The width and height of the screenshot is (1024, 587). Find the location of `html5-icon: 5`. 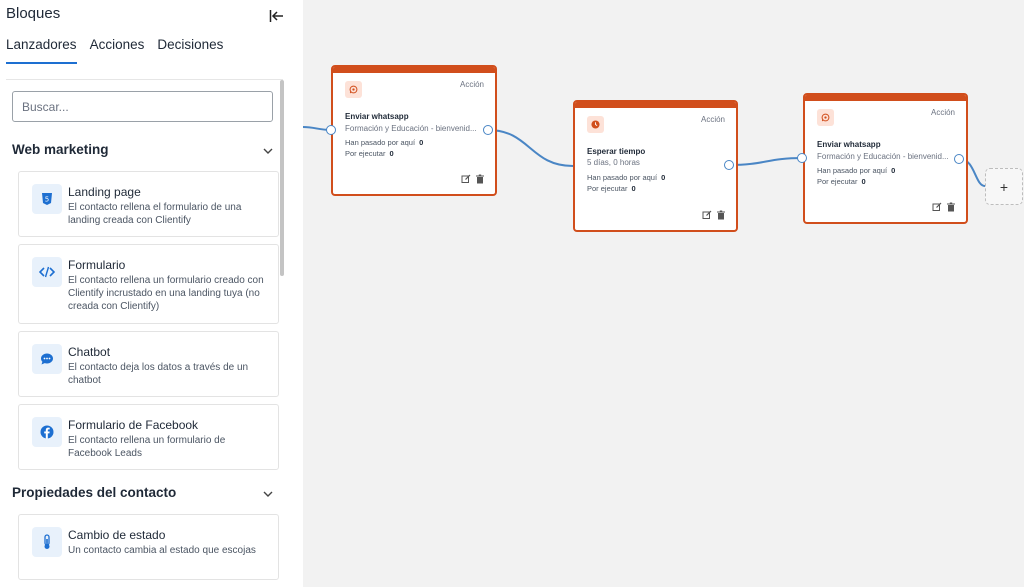

html5-icon: 5 is located at coordinates (47, 199).